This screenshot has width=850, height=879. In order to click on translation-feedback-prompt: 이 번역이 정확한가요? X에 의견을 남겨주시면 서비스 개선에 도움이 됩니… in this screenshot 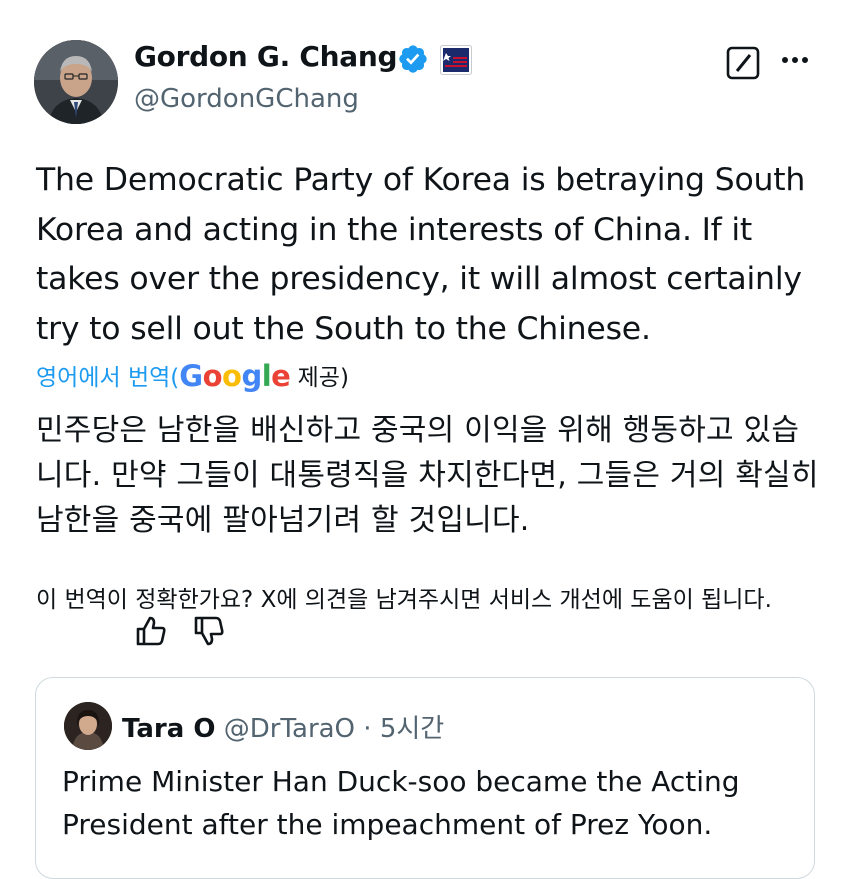, I will do `click(404, 600)`.